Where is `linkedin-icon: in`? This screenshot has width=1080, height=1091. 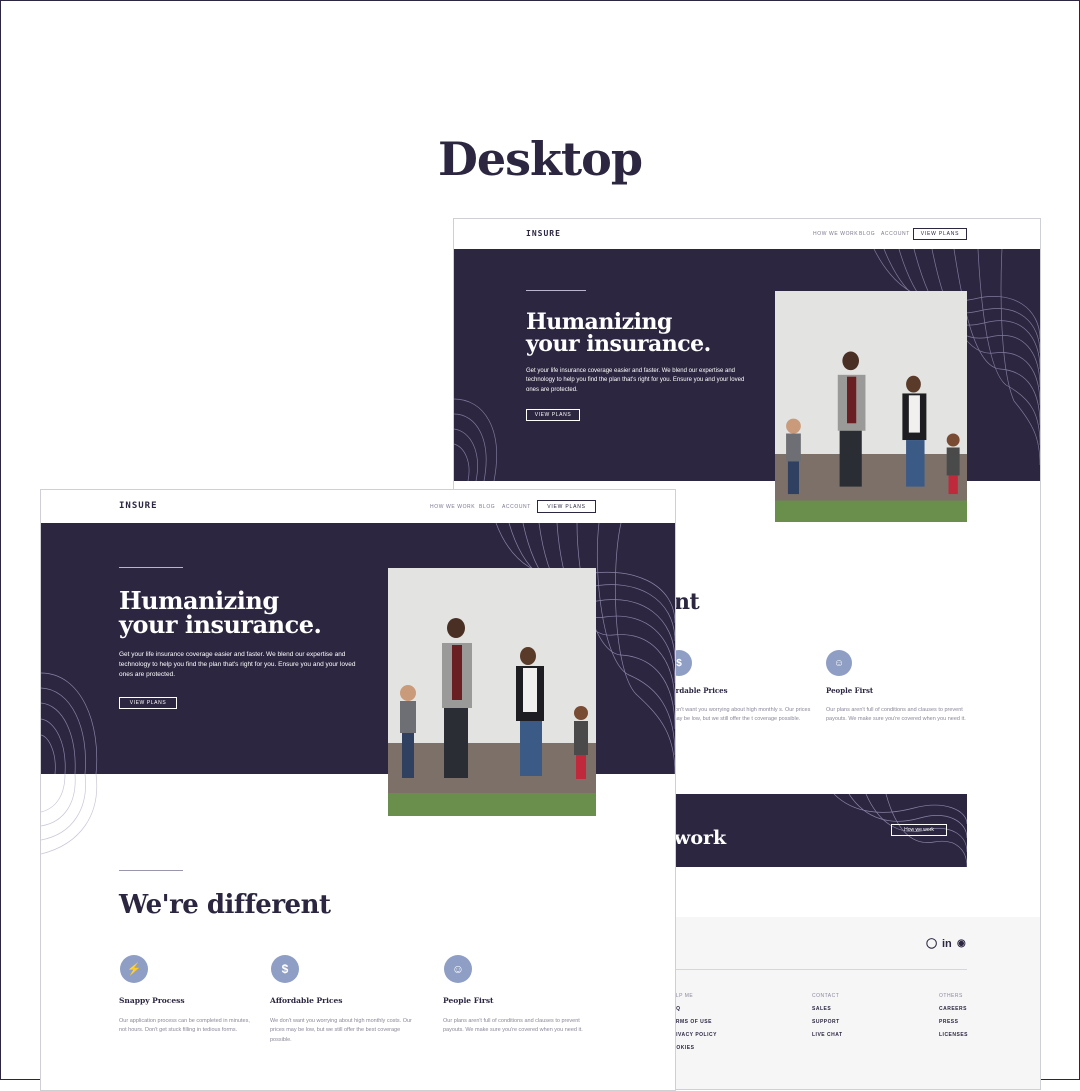
linkedin-icon: in is located at coordinates (947, 944).